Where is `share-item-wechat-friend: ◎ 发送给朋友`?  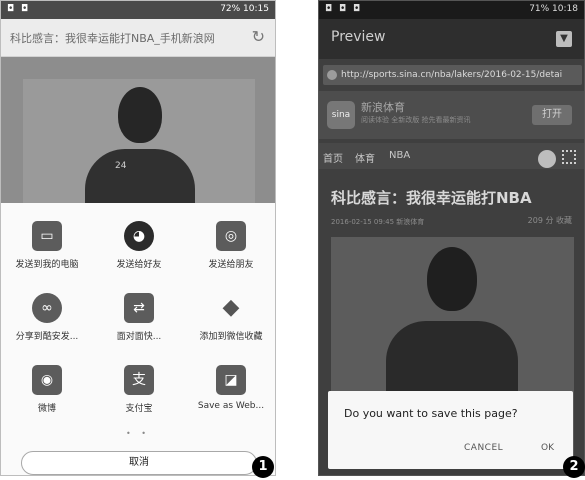
share-item-wechat-friend: ◎ 发送给朋友 is located at coordinates (230, 251).